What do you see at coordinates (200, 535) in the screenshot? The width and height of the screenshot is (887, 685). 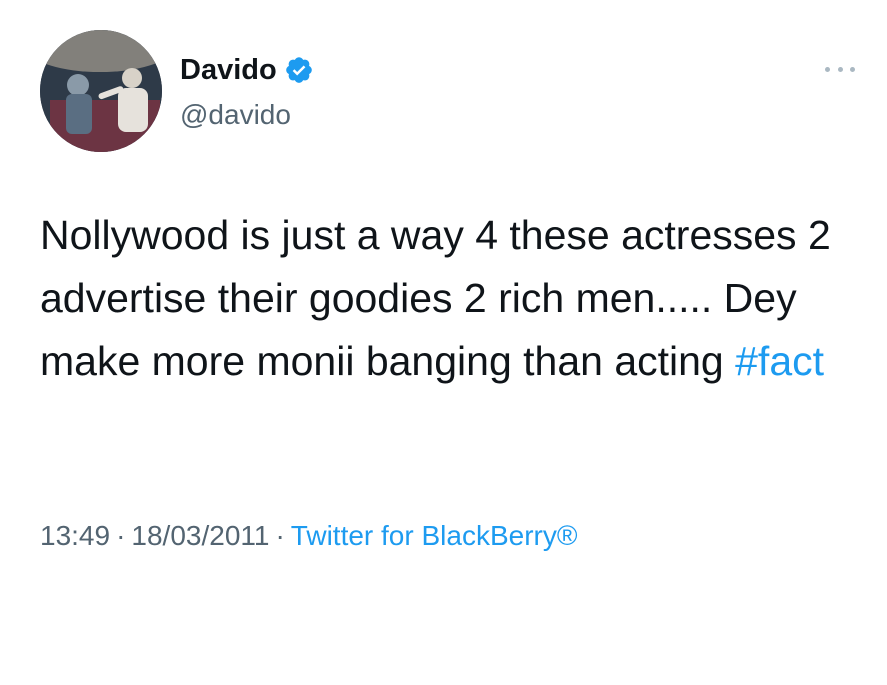 I see `tweet-date: 18/03/2011` at bounding box center [200, 535].